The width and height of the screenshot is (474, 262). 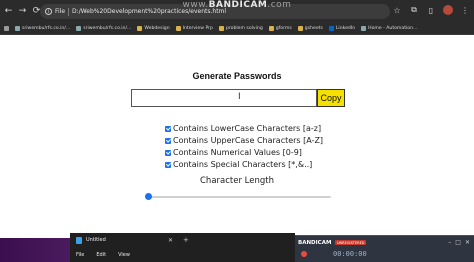 I want to click on bookmark-item: Interview Prp, so click(x=194, y=28).